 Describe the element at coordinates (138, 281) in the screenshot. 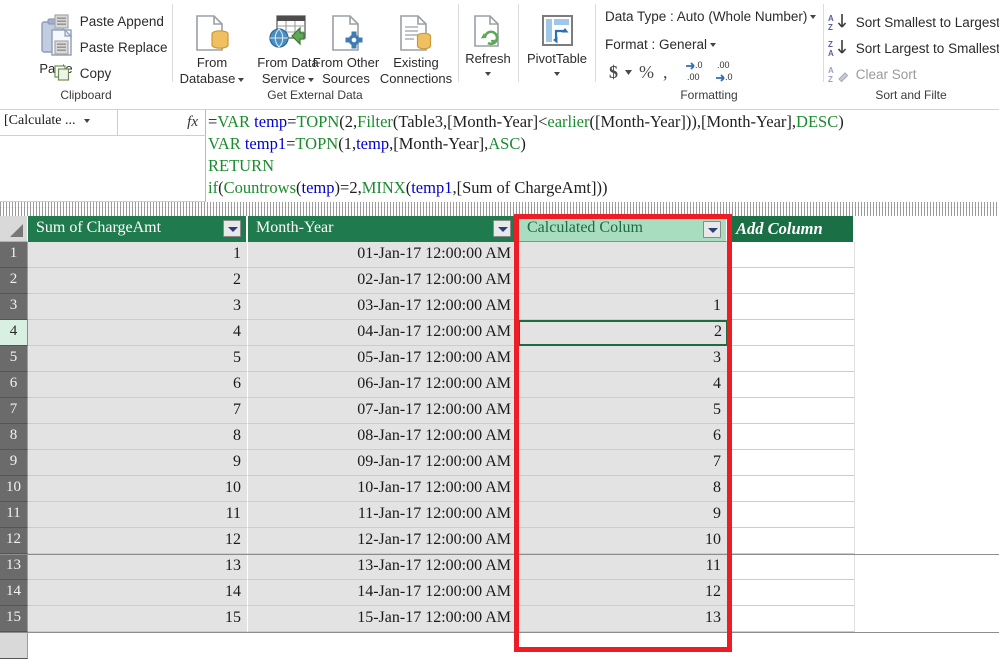

I see `cell-sum-of-chargeamt: 2` at that location.